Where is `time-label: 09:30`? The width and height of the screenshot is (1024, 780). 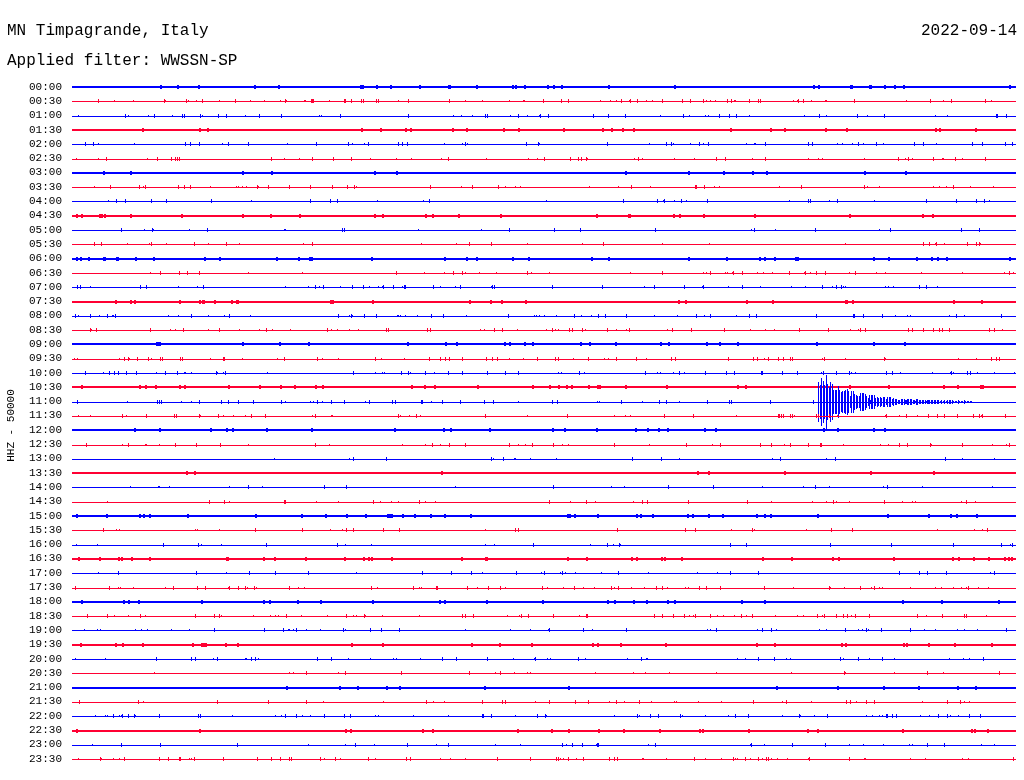
time-label: 09:30 is located at coordinates (45, 358).